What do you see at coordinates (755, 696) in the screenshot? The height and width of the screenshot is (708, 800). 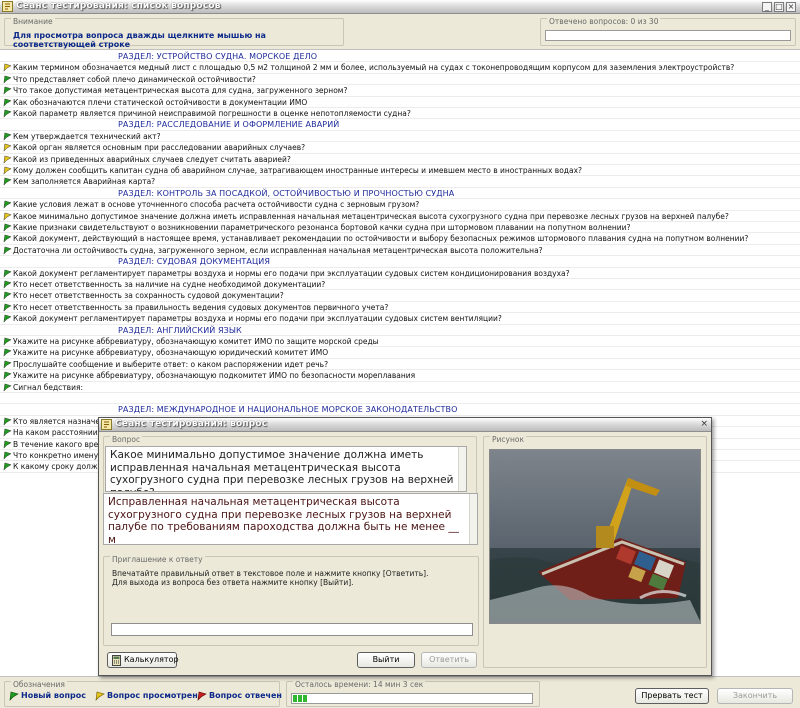 I see `finish-button: Закончить` at bounding box center [755, 696].